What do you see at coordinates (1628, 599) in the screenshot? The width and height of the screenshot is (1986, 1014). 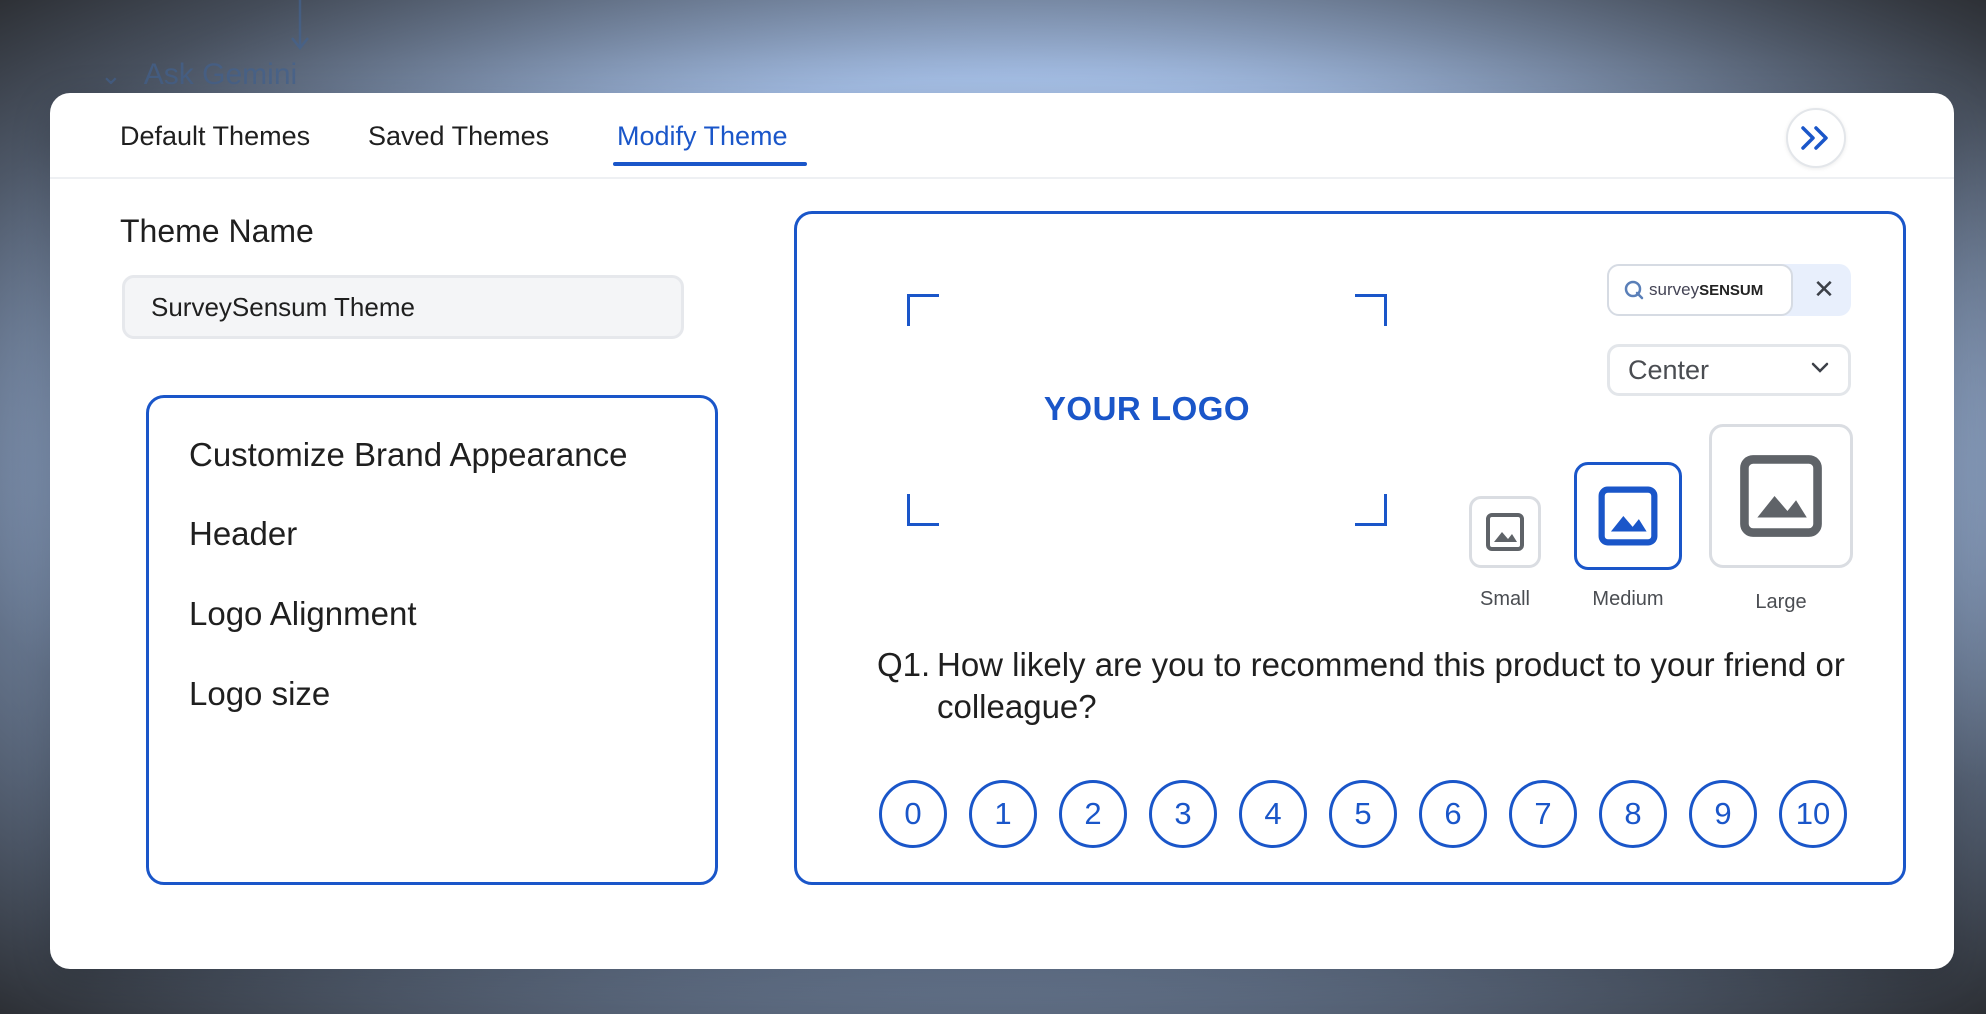 I see `size-label-medium: Medium` at bounding box center [1628, 599].